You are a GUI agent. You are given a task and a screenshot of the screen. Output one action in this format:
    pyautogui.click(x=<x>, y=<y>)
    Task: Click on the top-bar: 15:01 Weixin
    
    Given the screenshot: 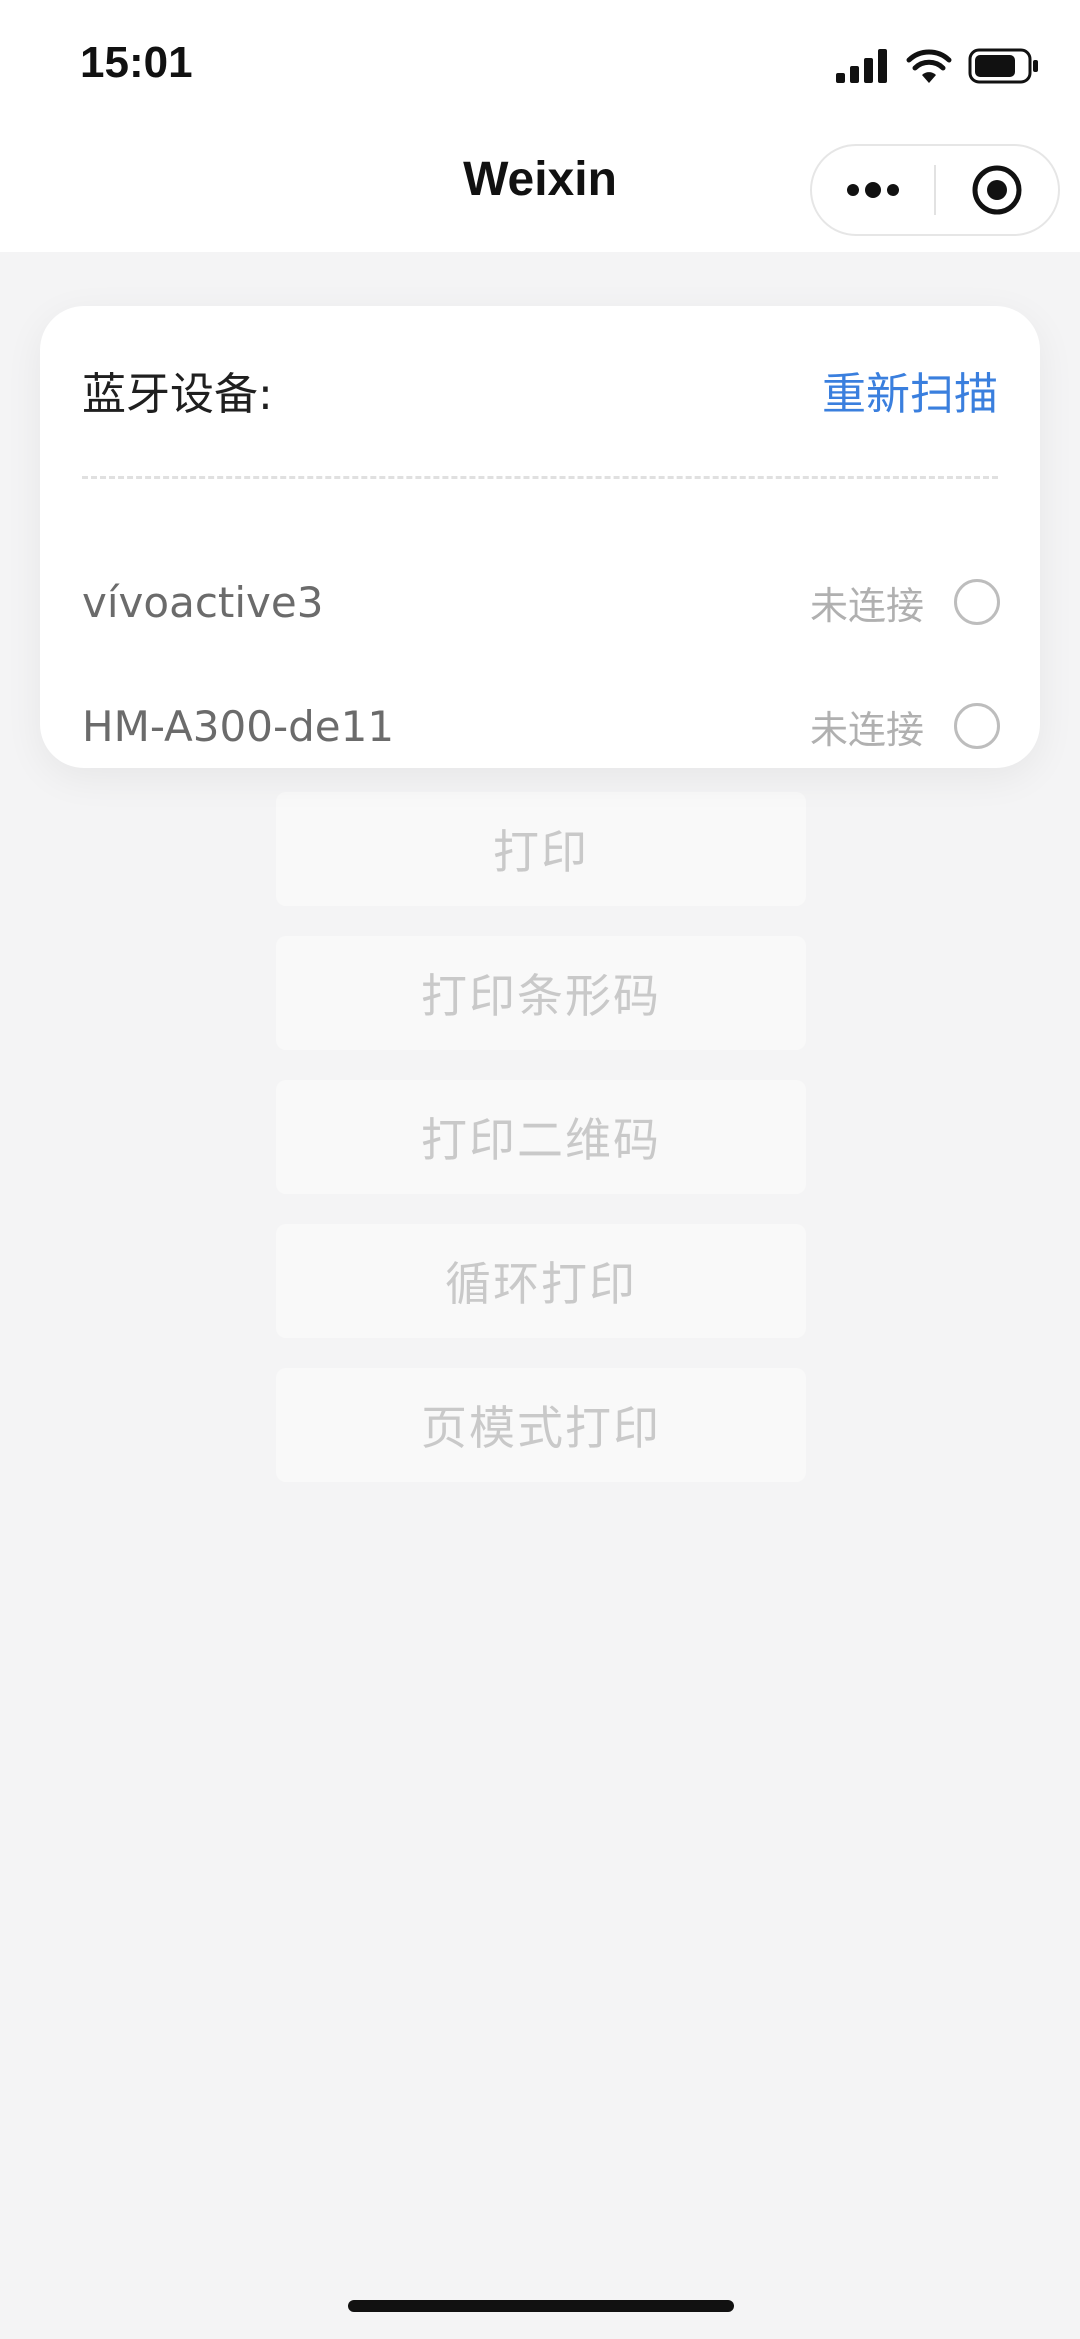 What is the action you would take?
    pyautogui.click(x=540, y=126)
    